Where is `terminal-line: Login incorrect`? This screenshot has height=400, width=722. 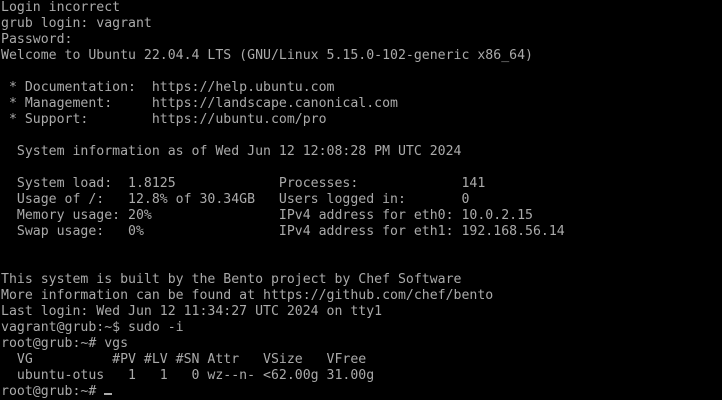 terminal-line: Login incorrect is located at coordinates (61, 7).